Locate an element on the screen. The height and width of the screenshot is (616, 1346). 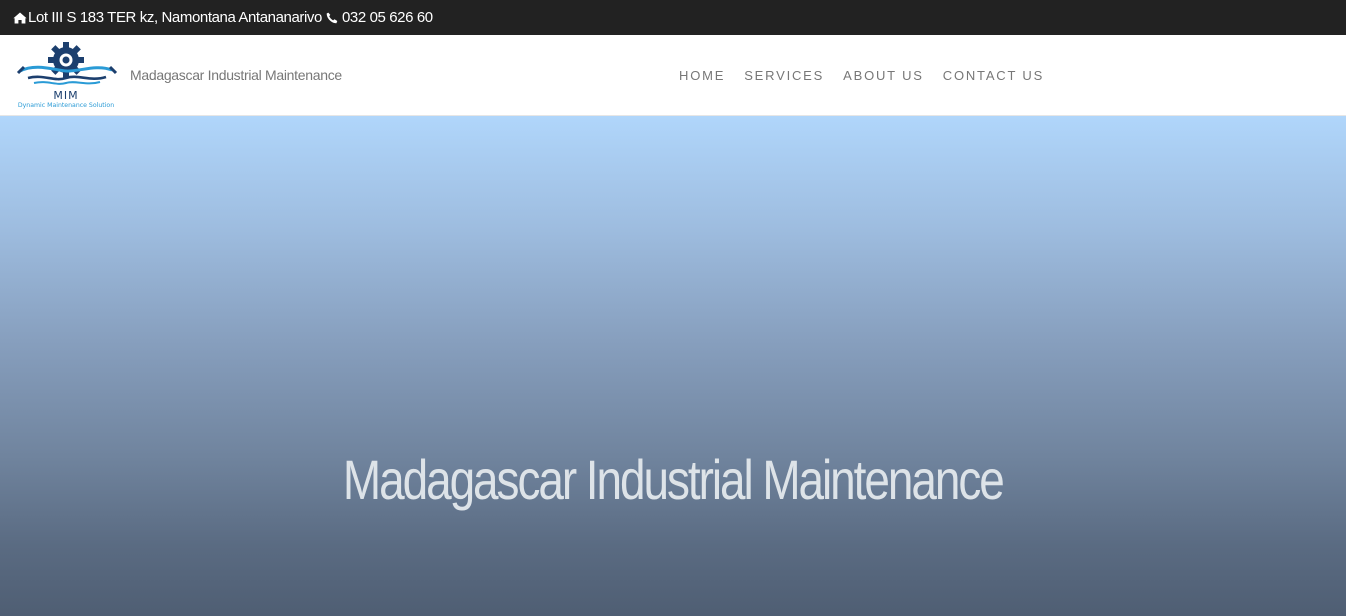
gear-wrench-logo-icon is located at coordinates (67, 63).